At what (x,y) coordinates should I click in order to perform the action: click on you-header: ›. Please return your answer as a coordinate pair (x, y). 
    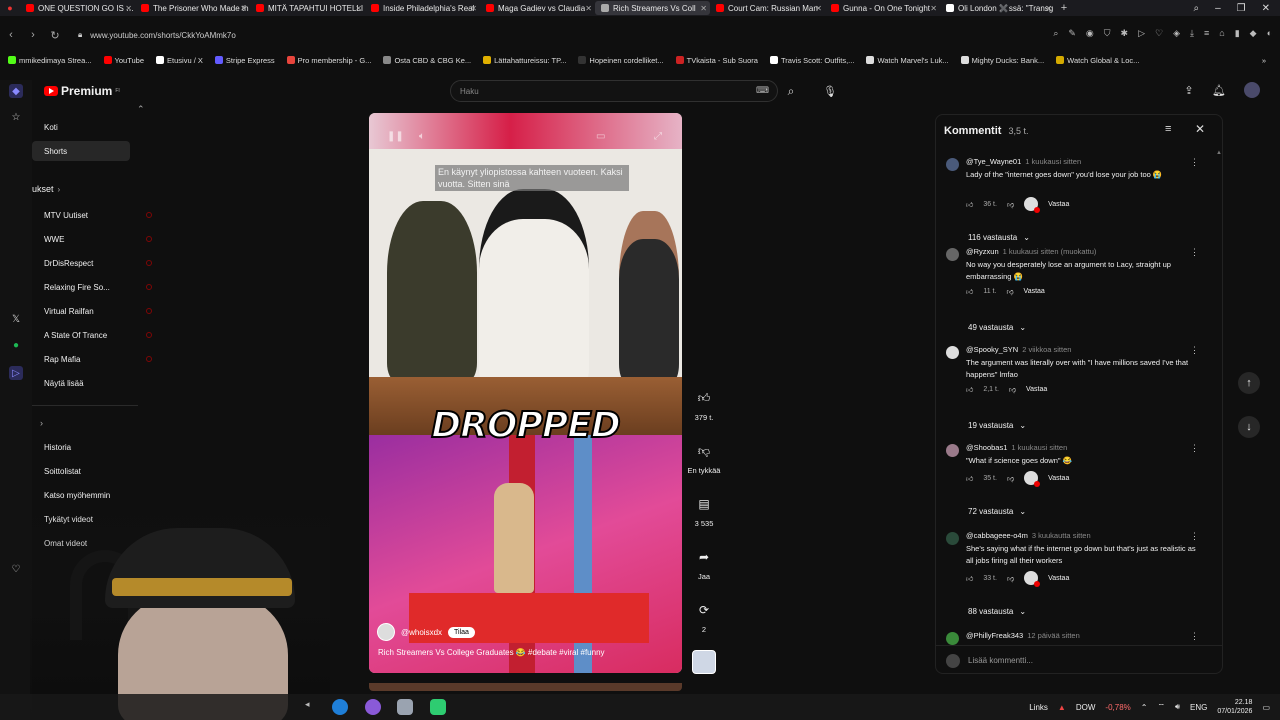
    Looking at the image, I should click on (41, 423).